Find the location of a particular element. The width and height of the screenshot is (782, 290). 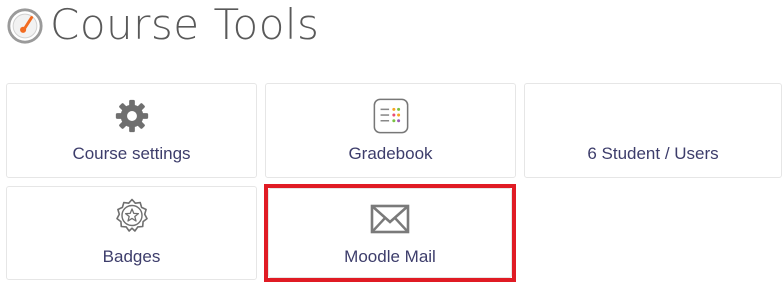

badges-tile: Badges is located at coordinates (131, 233).